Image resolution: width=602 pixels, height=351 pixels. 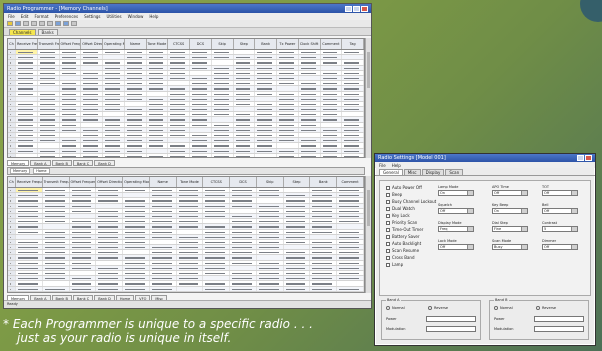 What do you see at coordinates (510, 208) in the screenshot?
I see `field-key-beep: Key Beep On` at bounding box center [510, 208].